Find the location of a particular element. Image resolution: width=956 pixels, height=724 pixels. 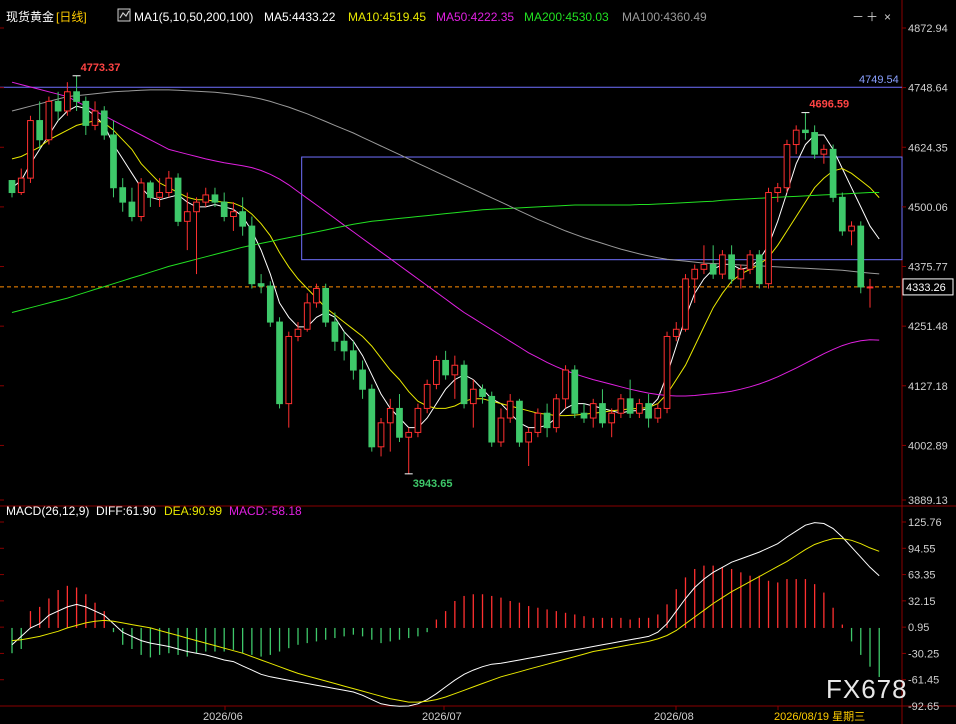

zoom-in-icon: ＋ is located at coordinates (872, 17).